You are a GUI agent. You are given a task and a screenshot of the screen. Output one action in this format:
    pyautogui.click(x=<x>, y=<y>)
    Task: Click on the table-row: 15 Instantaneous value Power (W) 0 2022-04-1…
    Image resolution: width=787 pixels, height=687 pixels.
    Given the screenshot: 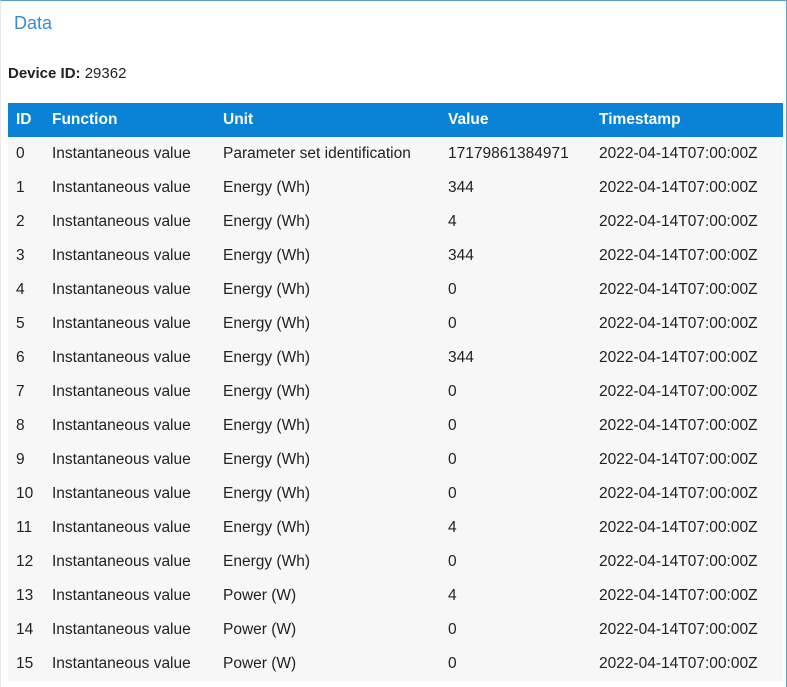 What is the action you would take?
    pyautogui.click(x=395, y=664)
    